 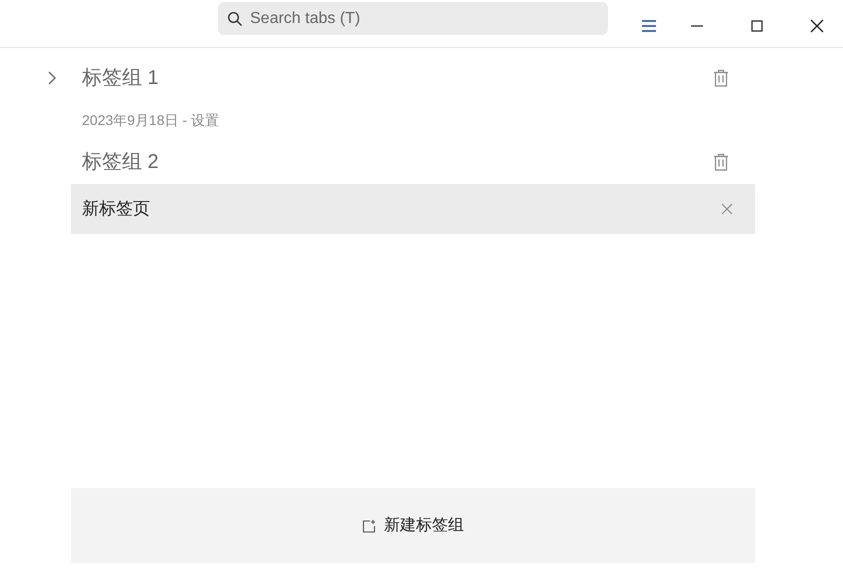 What do you see at coordinates (150, 120) in the screenshot?
I see `group-subtitle: 2023年9月18日 - 设置` at bounding box center [150, 120].